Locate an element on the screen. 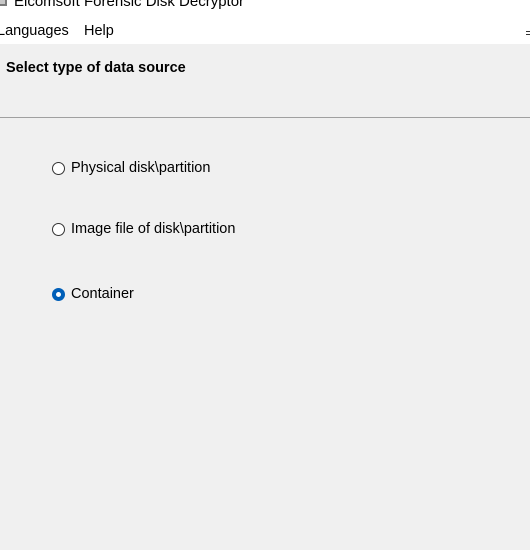  option-image-file: Image file of disk\partition is located at coordinates (143, 229).